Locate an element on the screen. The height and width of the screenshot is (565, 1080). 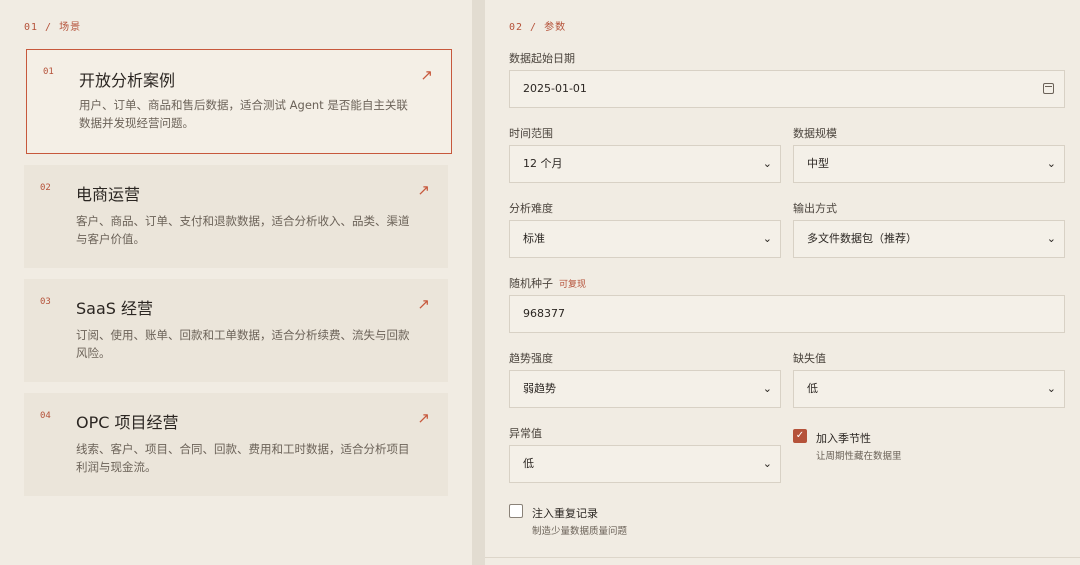
duplicates-checkbox is located at coordinates (516, 511).